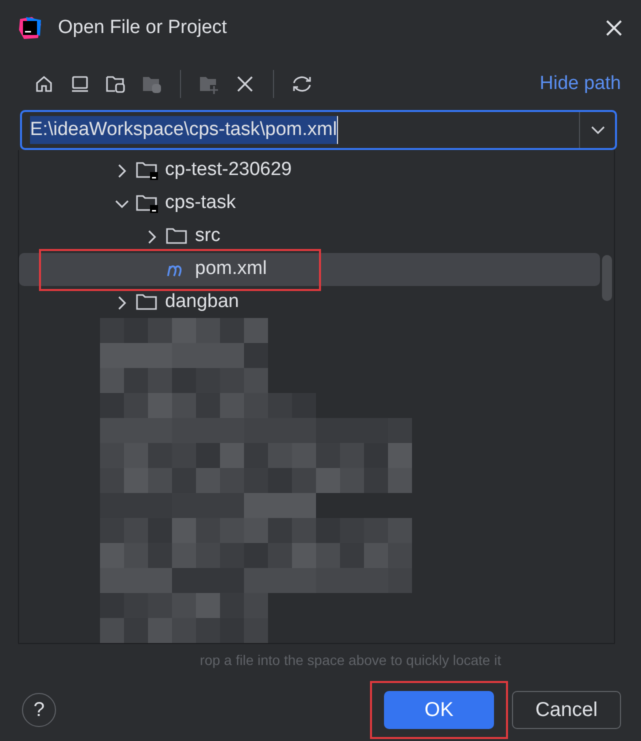 Image resolution: width=641 pixels, height=741 pixels. I want to click on hide-path-link: Hide path, so click(580, 84).